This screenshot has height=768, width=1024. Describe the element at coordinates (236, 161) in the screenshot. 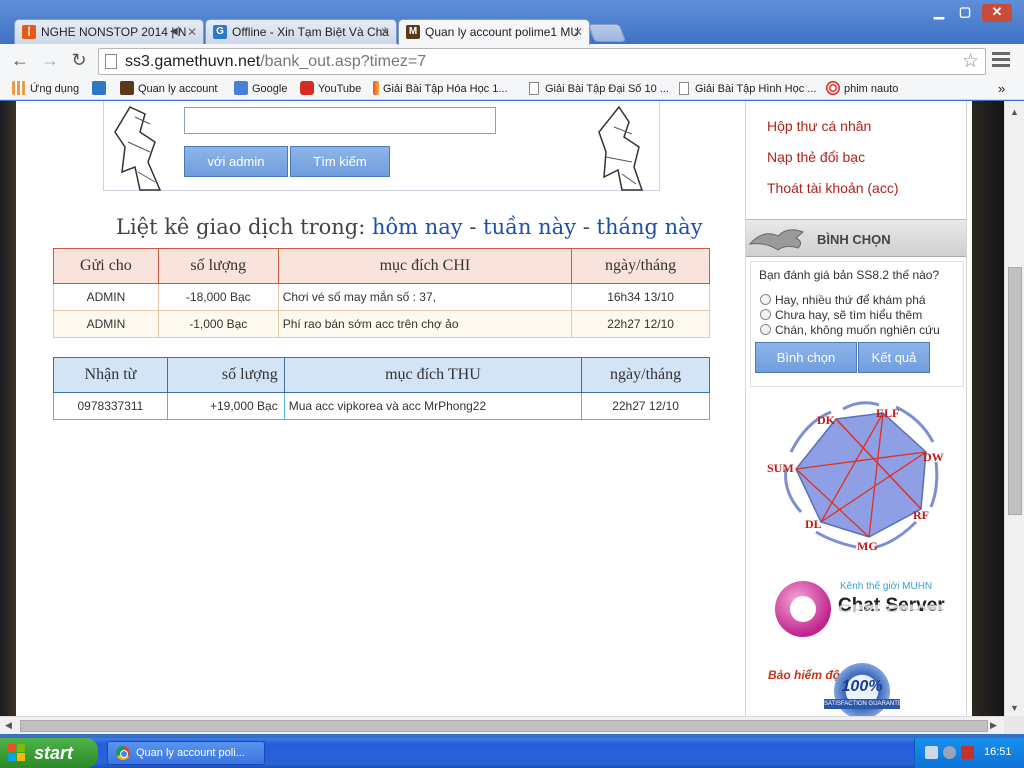

I see `admin-button: với admin` at that location.